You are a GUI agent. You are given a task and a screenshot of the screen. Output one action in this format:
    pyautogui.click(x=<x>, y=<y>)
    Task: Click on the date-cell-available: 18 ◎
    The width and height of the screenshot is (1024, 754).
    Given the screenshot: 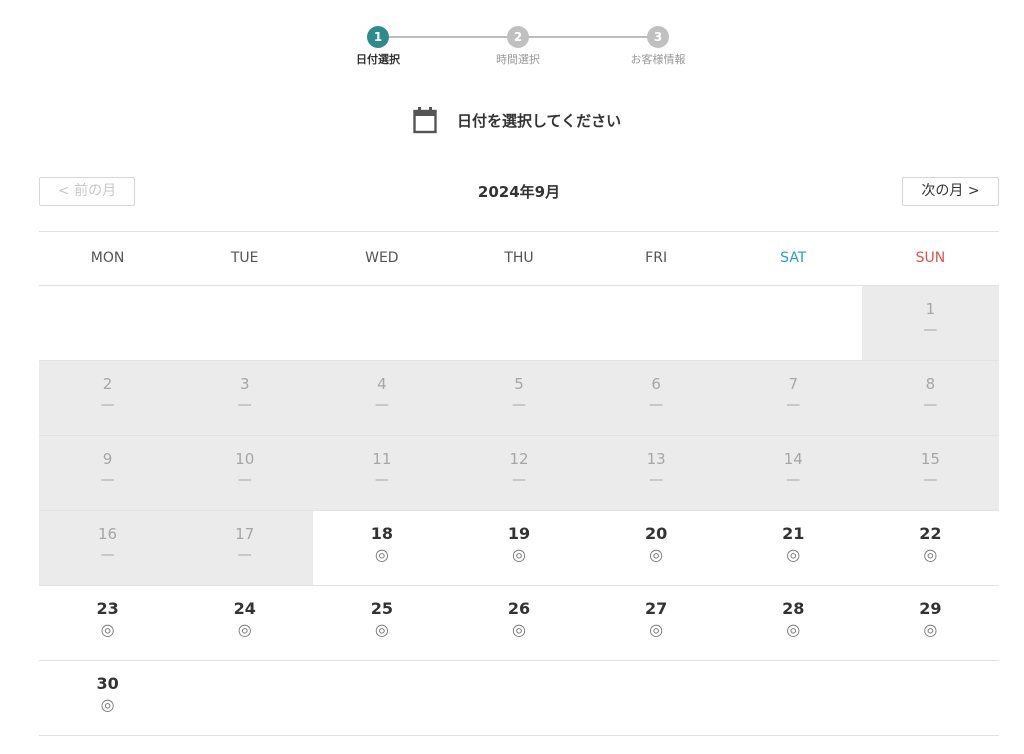 What is the action you would take?
    pyautogui.click(x=381, y=548)
    